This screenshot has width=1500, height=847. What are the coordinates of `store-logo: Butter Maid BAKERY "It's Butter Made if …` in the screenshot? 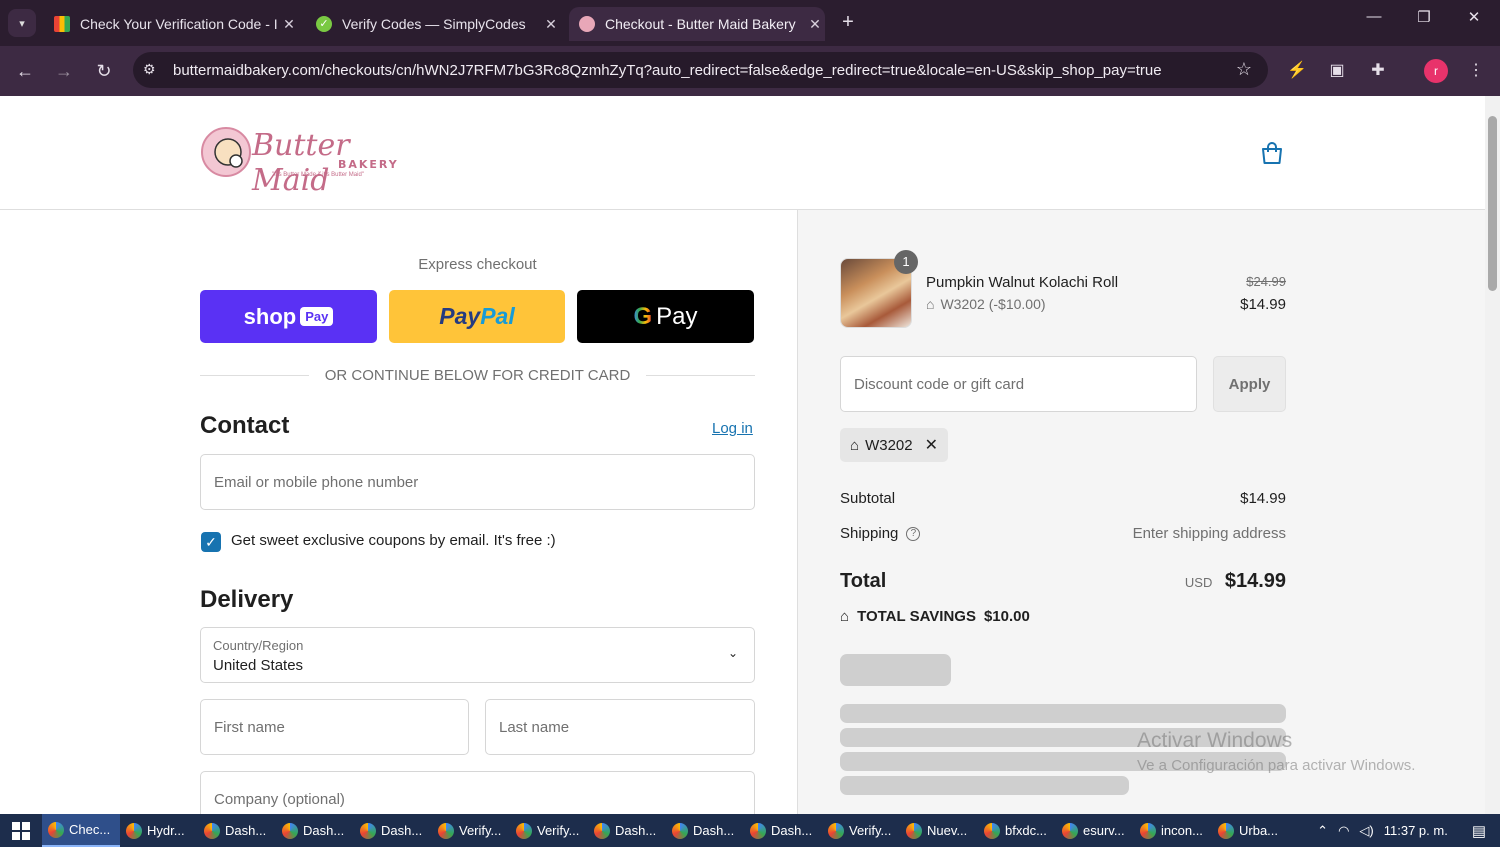 It's located at (300, 158).